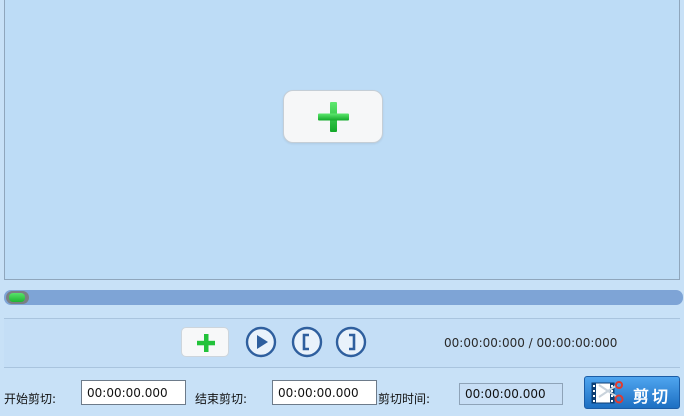 This screenshot has width=684, height=416. What do you see at coordinates (307, 342) in the screenshot?
I see `mark-start-button` at bounding box center [307, 342].